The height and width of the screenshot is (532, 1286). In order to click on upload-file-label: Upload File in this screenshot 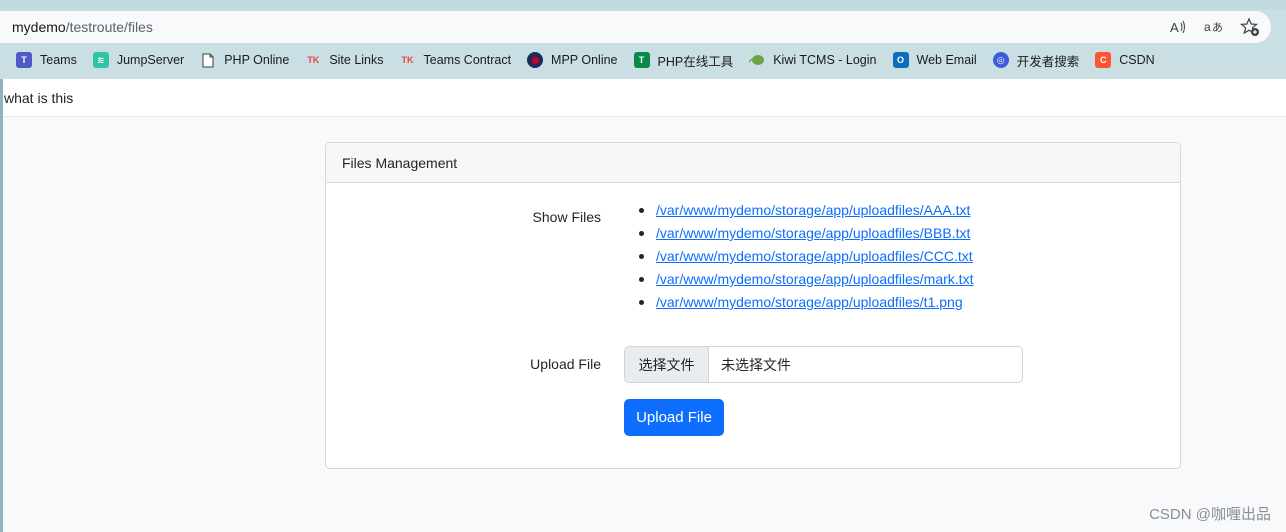, I will do `click(565, 364)`.